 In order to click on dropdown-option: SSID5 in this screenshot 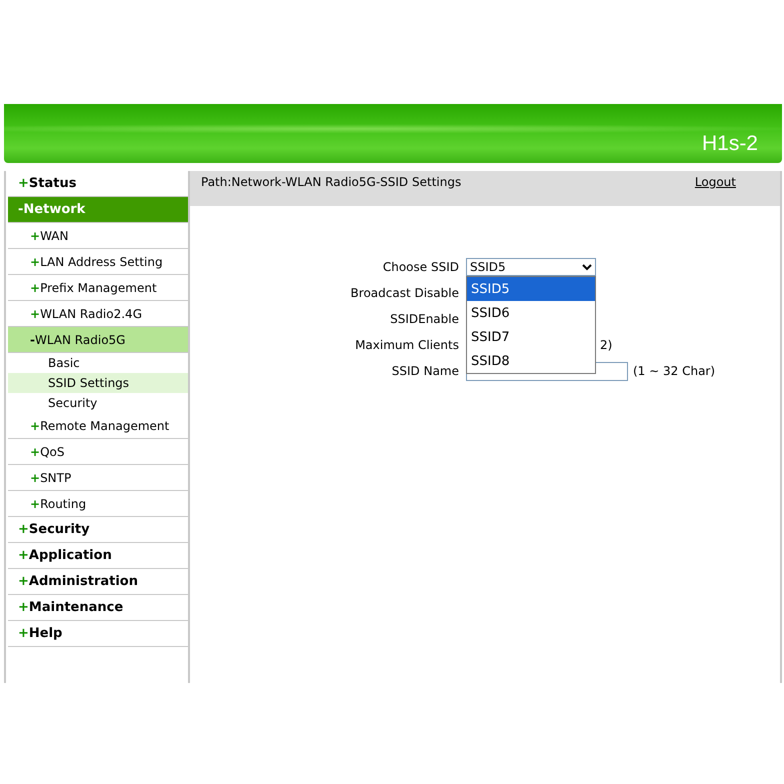, I will do `click(531, 289)`.